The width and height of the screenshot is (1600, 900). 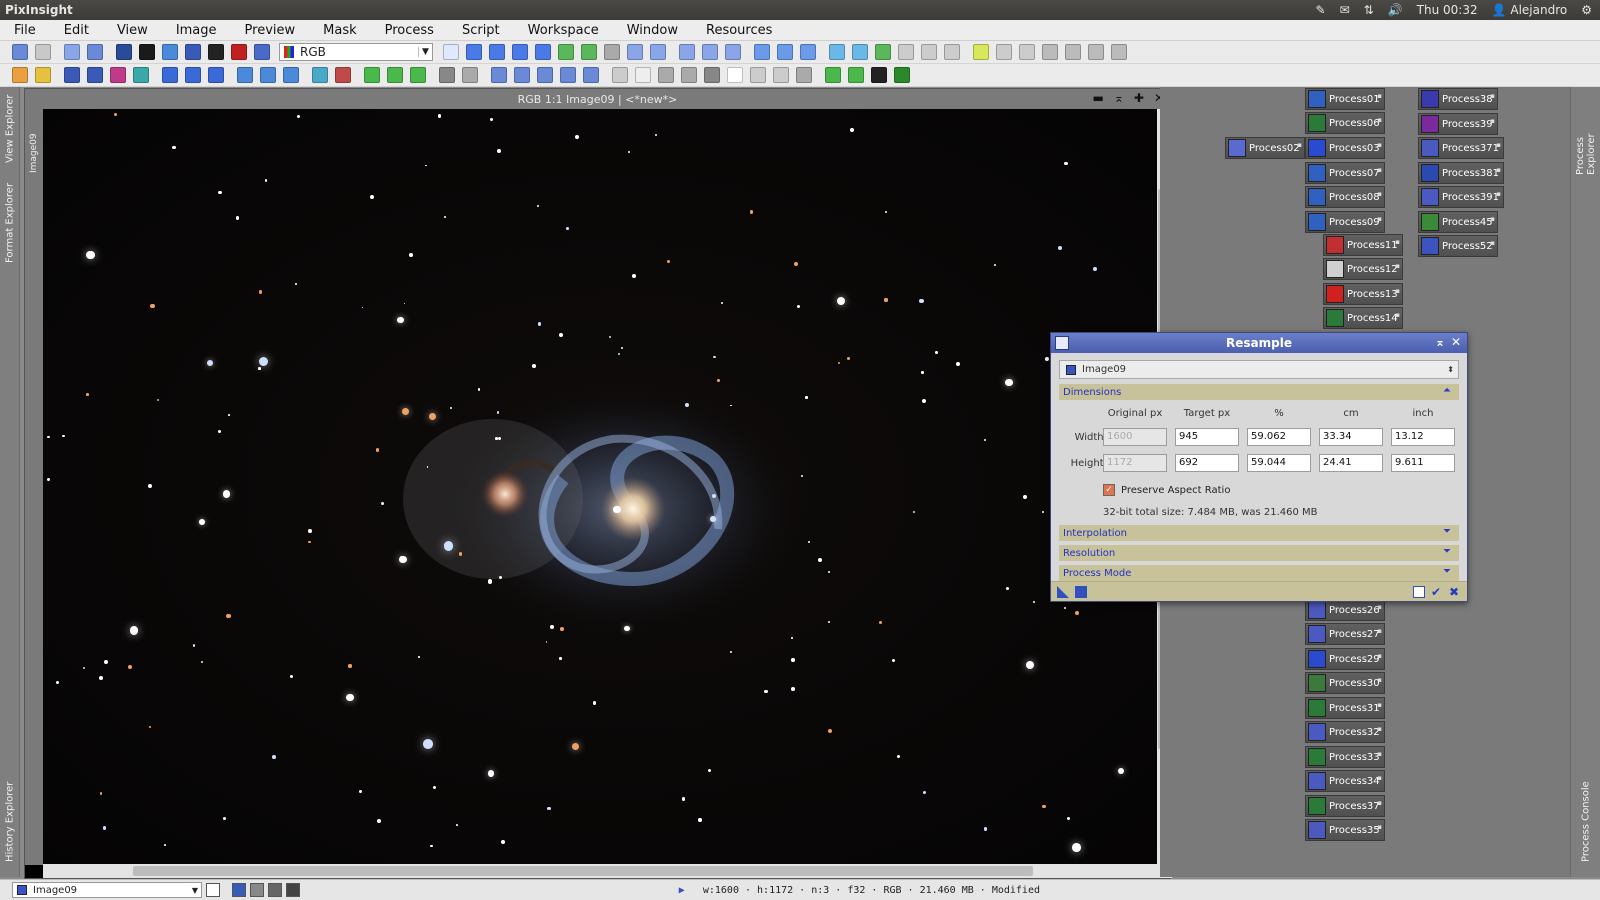 I want to click on edit-preview-icon, so click(x=588, y=52).